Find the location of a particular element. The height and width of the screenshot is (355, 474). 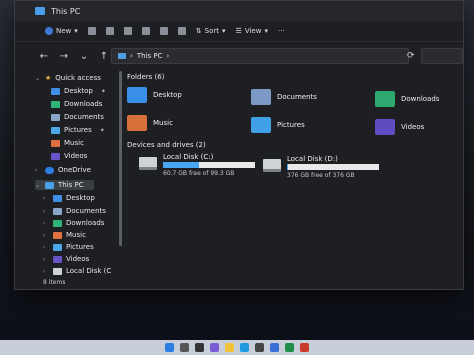

pictures-folder-icon is located at coordinates (261, 125).